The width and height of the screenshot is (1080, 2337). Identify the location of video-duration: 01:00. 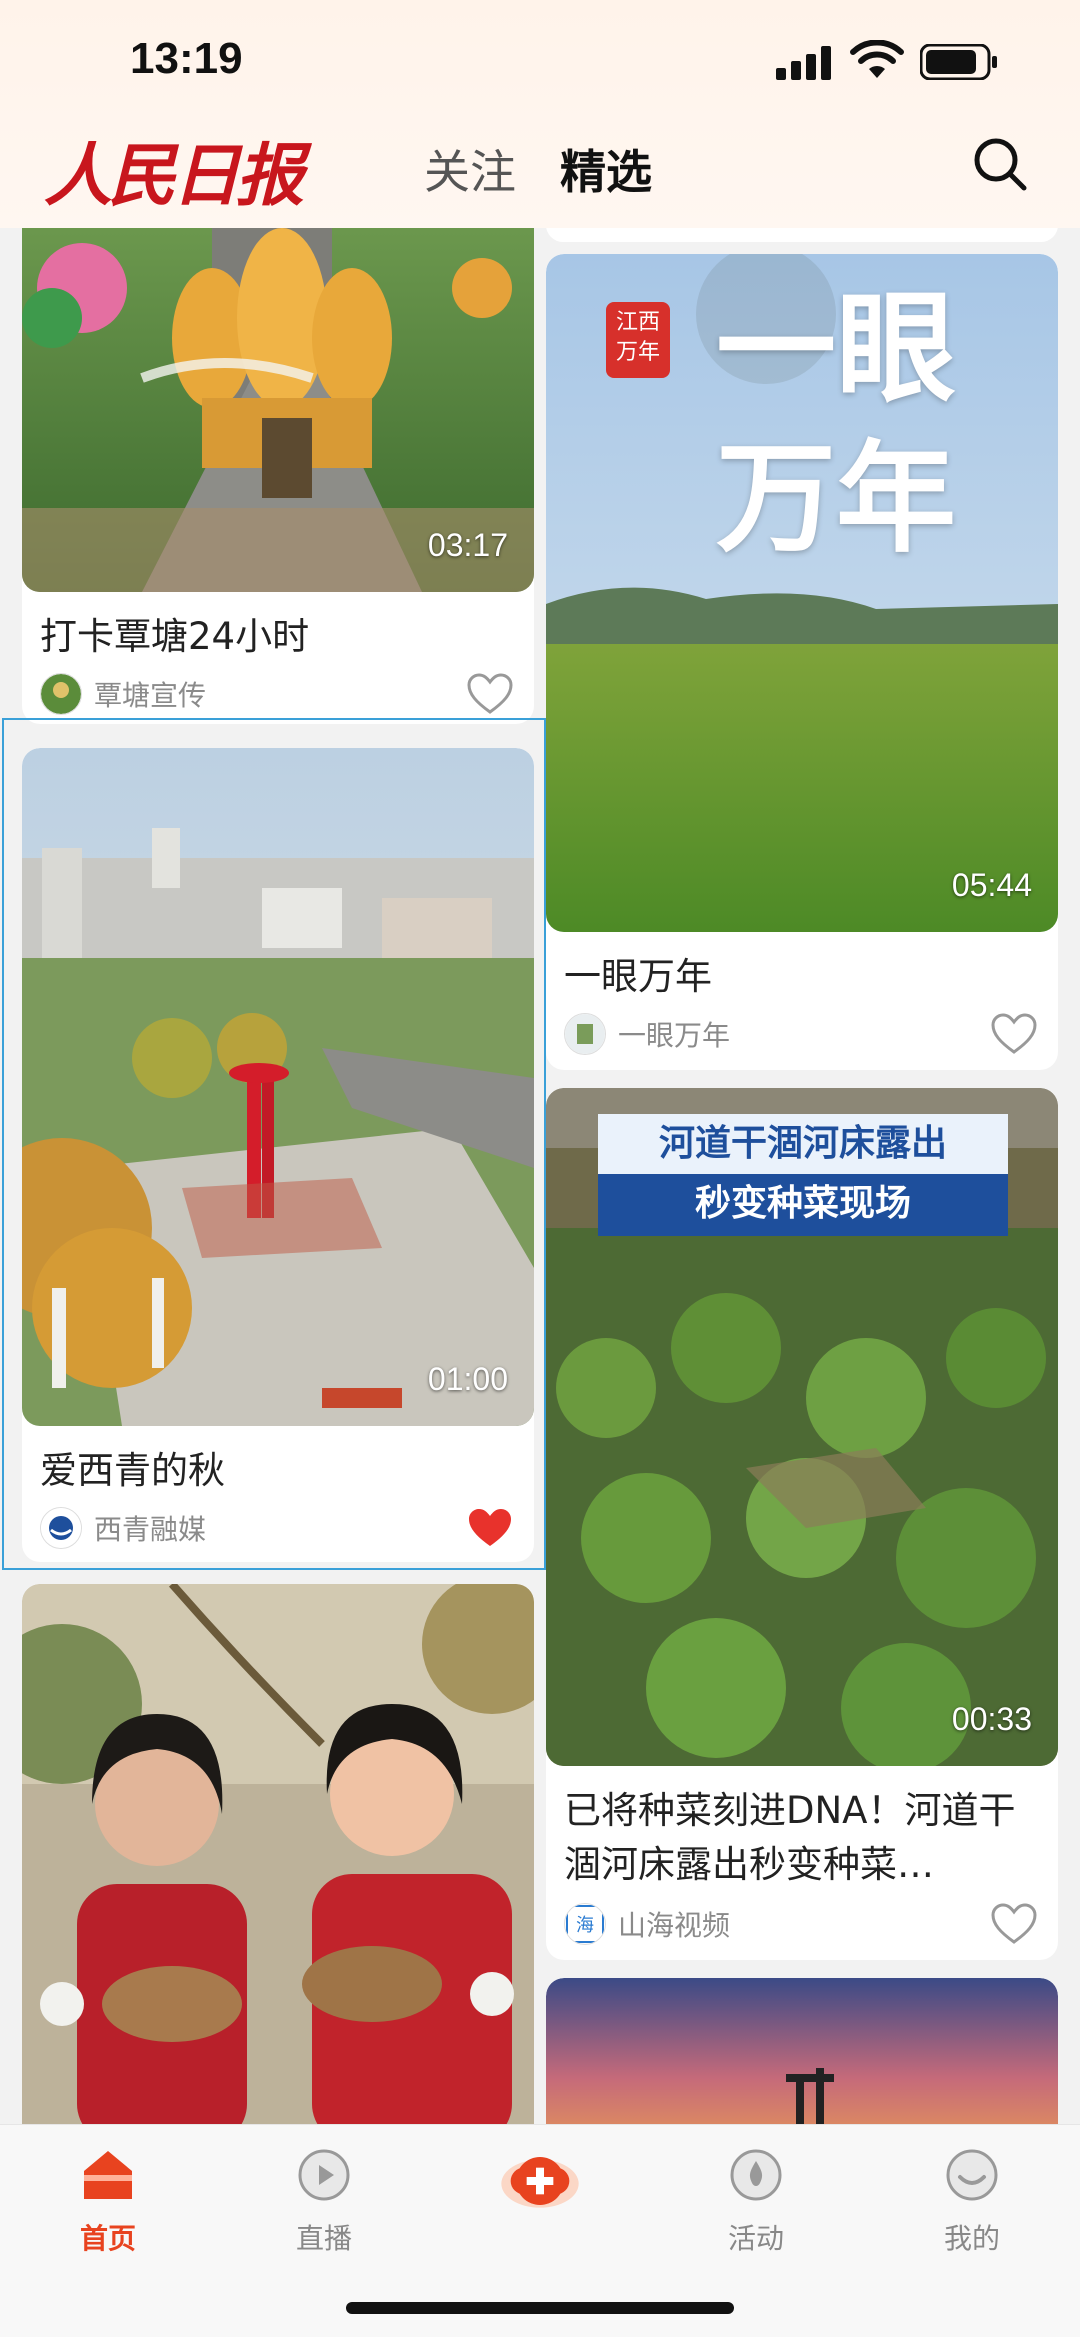
(467, 1379).